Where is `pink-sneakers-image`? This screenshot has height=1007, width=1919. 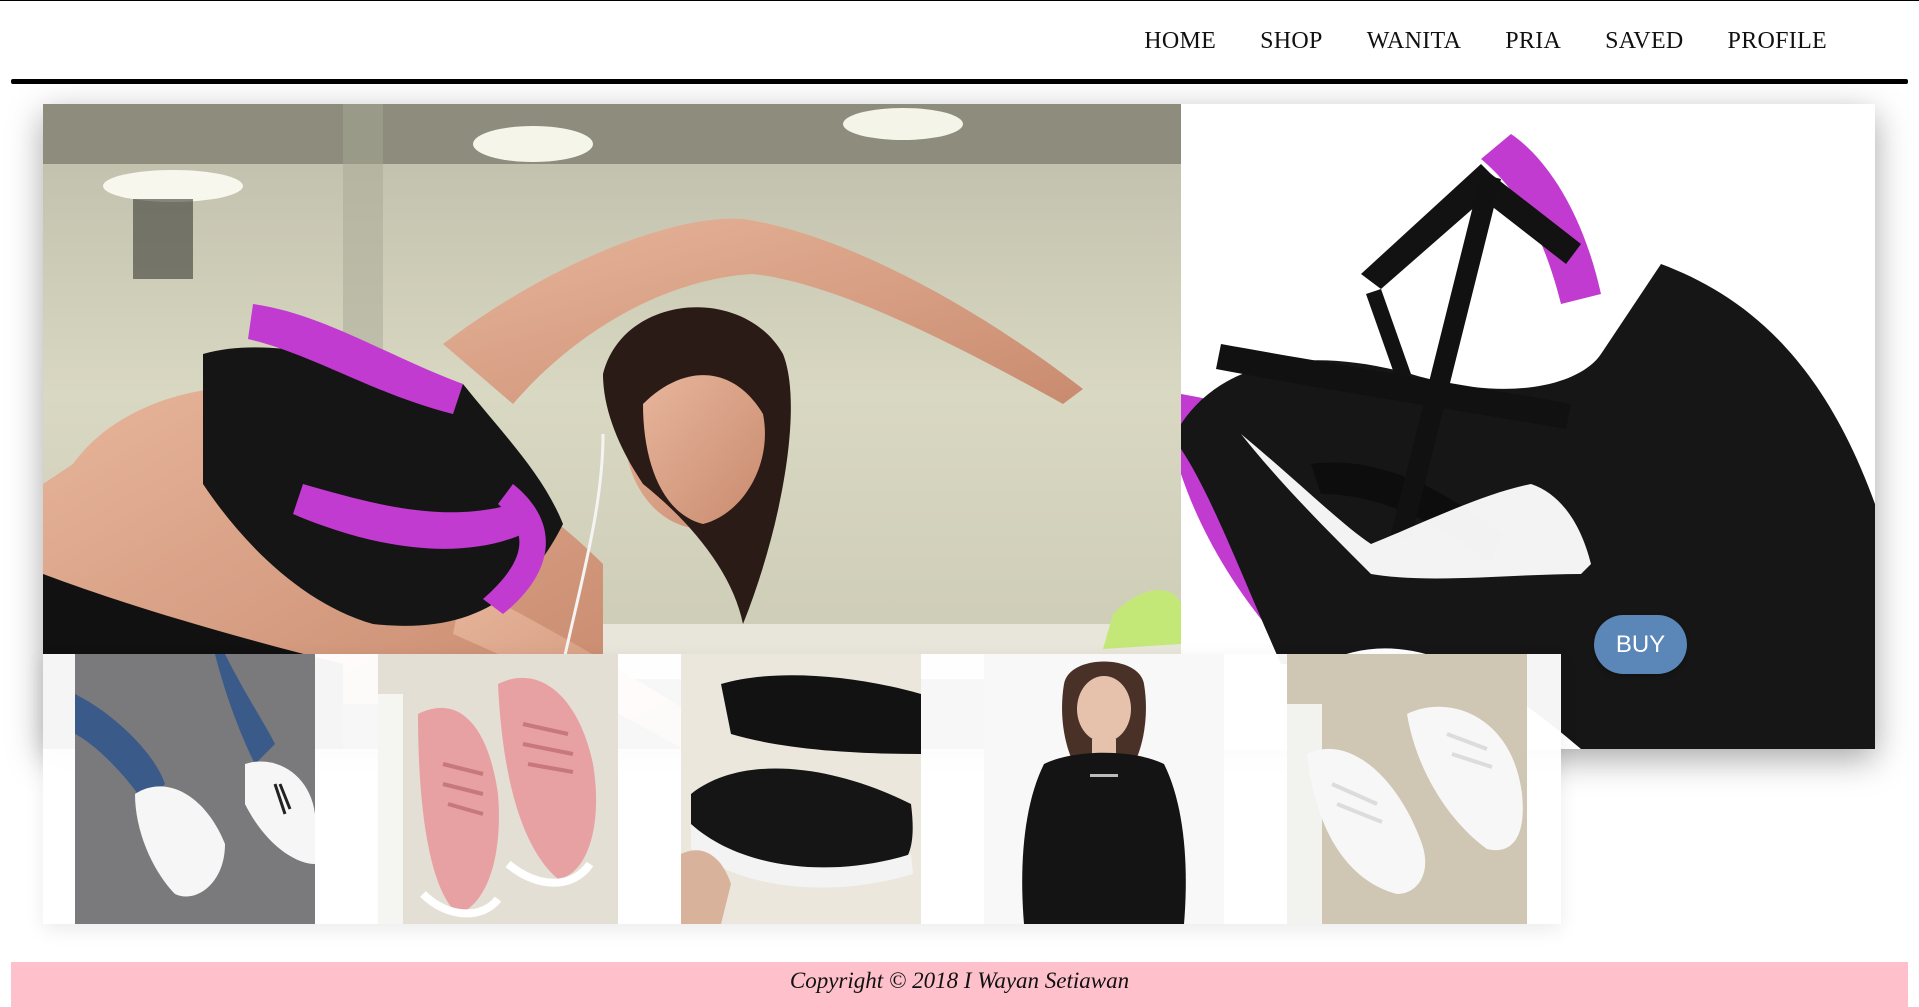
pink-sneakers-image is located at coordinates (498, 789).